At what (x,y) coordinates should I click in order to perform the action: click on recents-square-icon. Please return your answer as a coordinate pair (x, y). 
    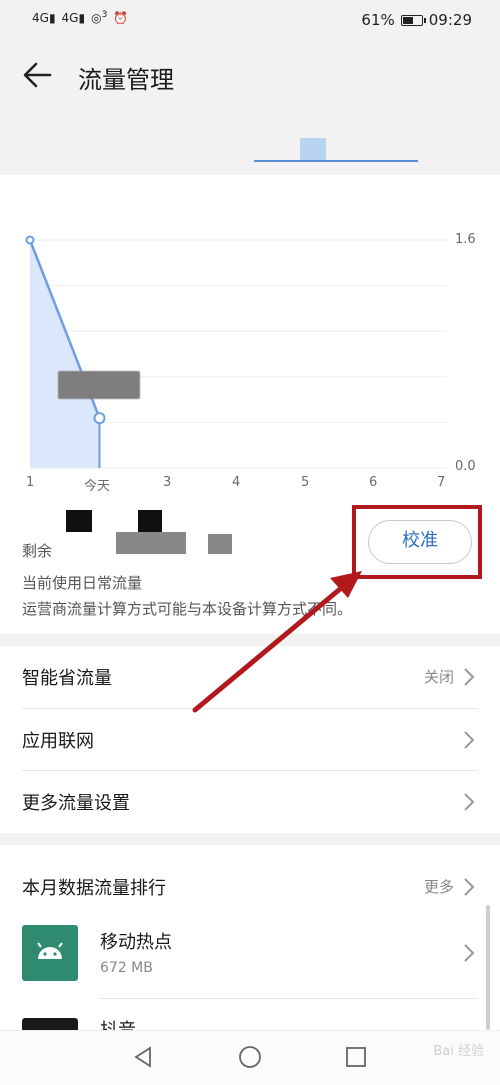
    Looking at the image, I should click on (356, 1057).